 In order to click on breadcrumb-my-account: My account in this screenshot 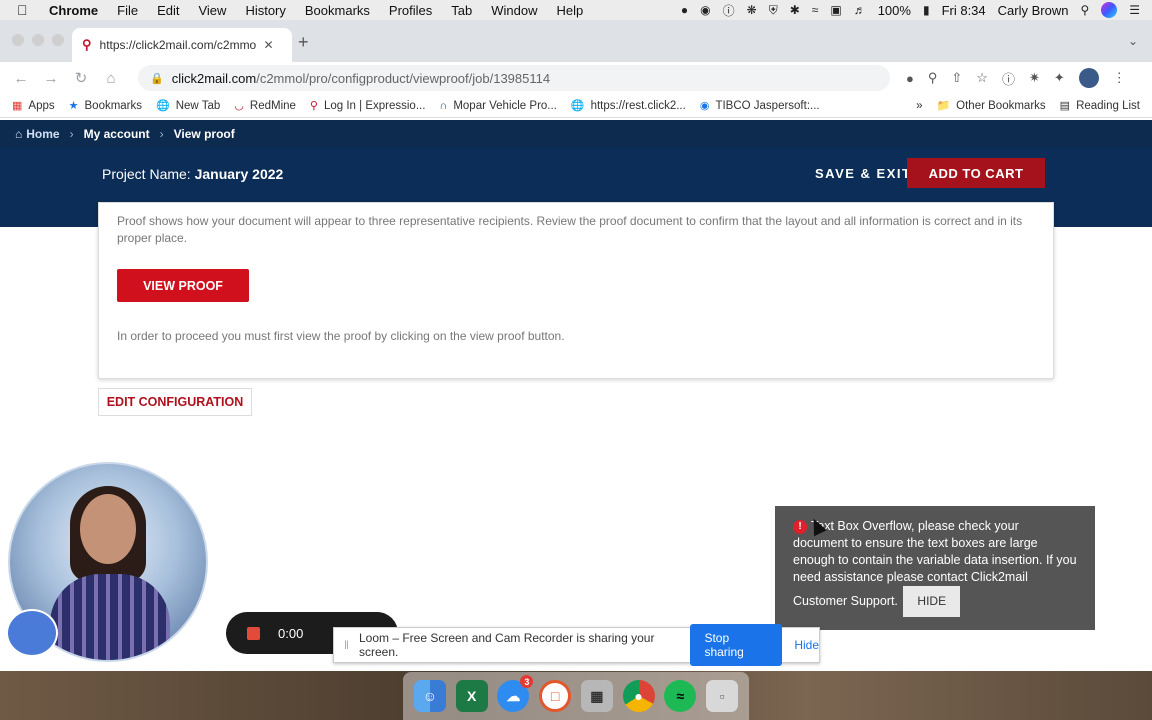, I will do `click(117, 134)`.